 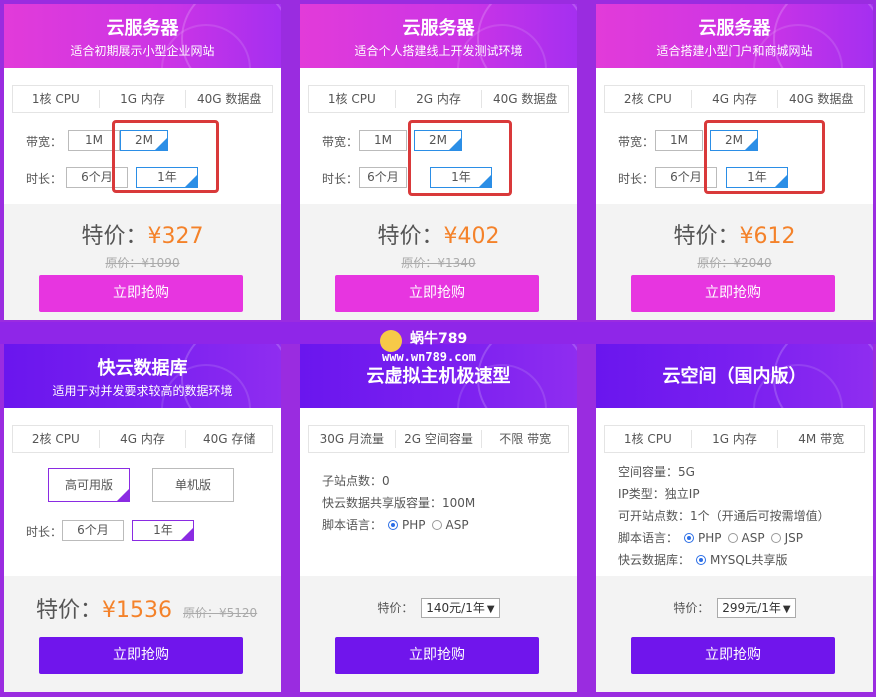 I want to click on info-list: 子站点数：0 快云数据共享版容量：100M 脚本语言： PHP ASP, so click(x=398, y=503).